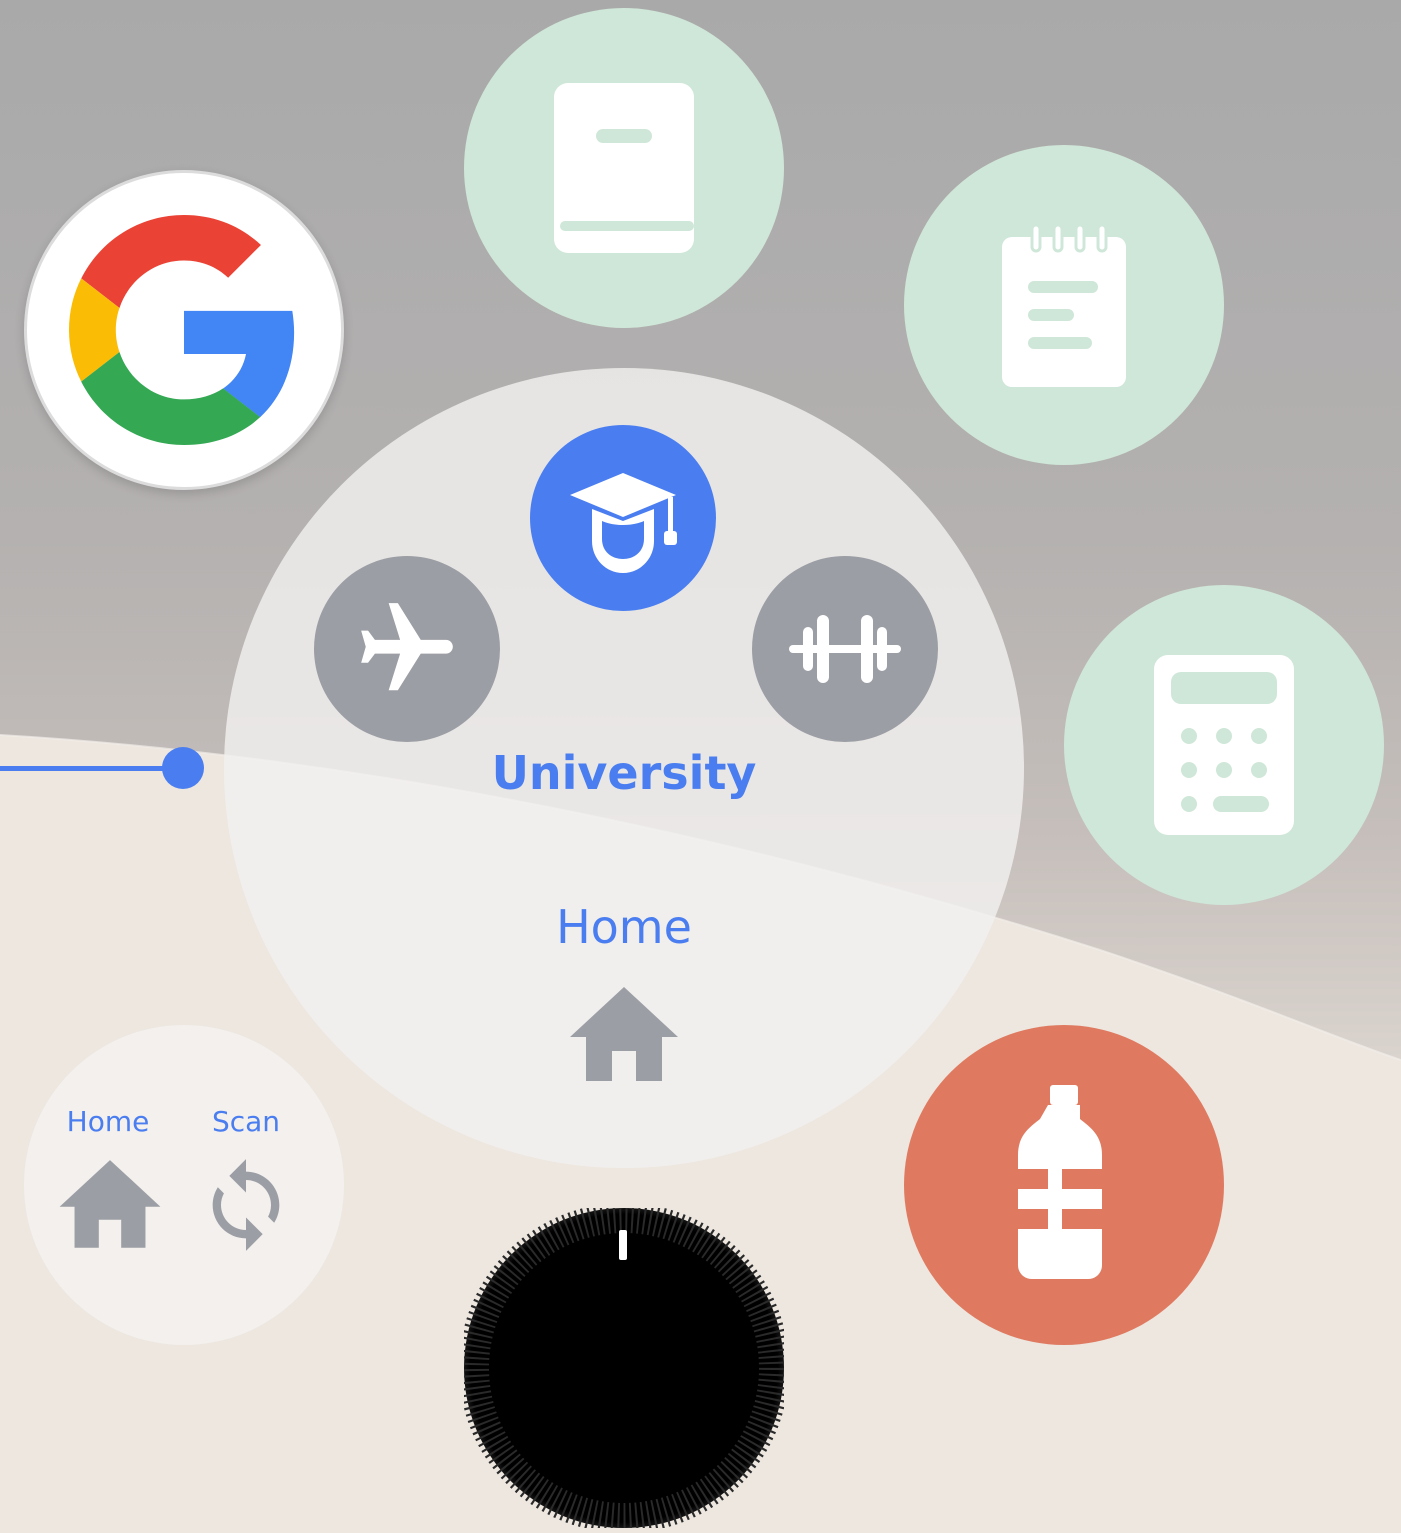 The height and width of the screenshot is (1533, 1401). I want to click on slider-handle, so click(183, 768).